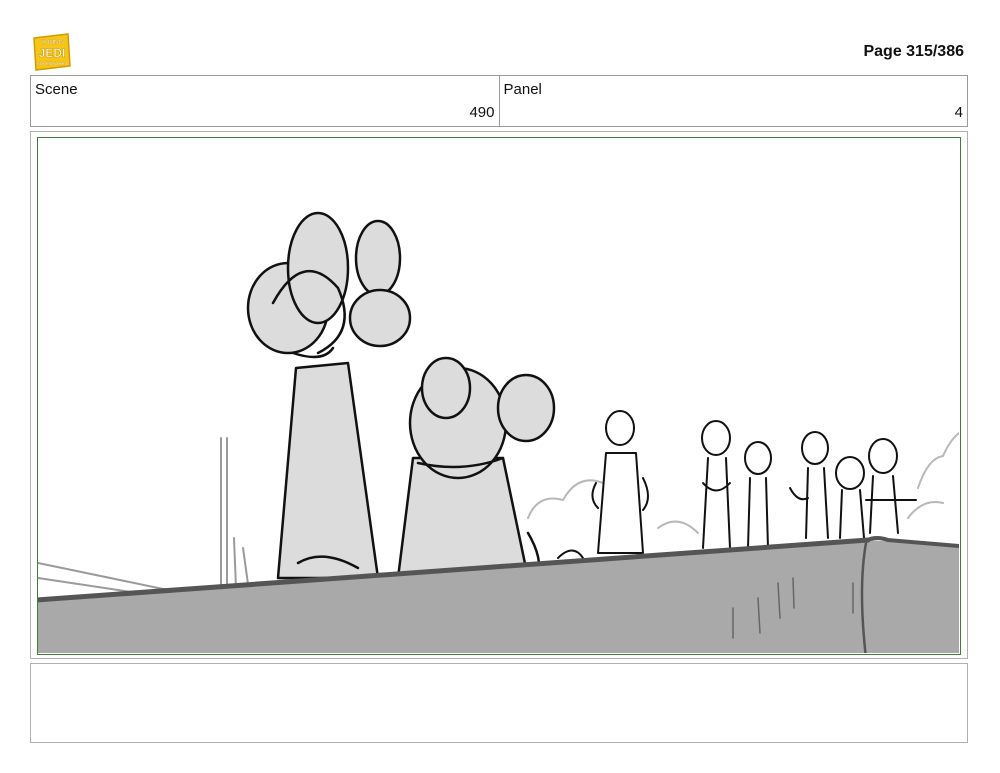 The width and height of the screenshot is (1000, 773). I want to click on scene-panel-info: Scene 490 Panel 4, so click(499, 101).